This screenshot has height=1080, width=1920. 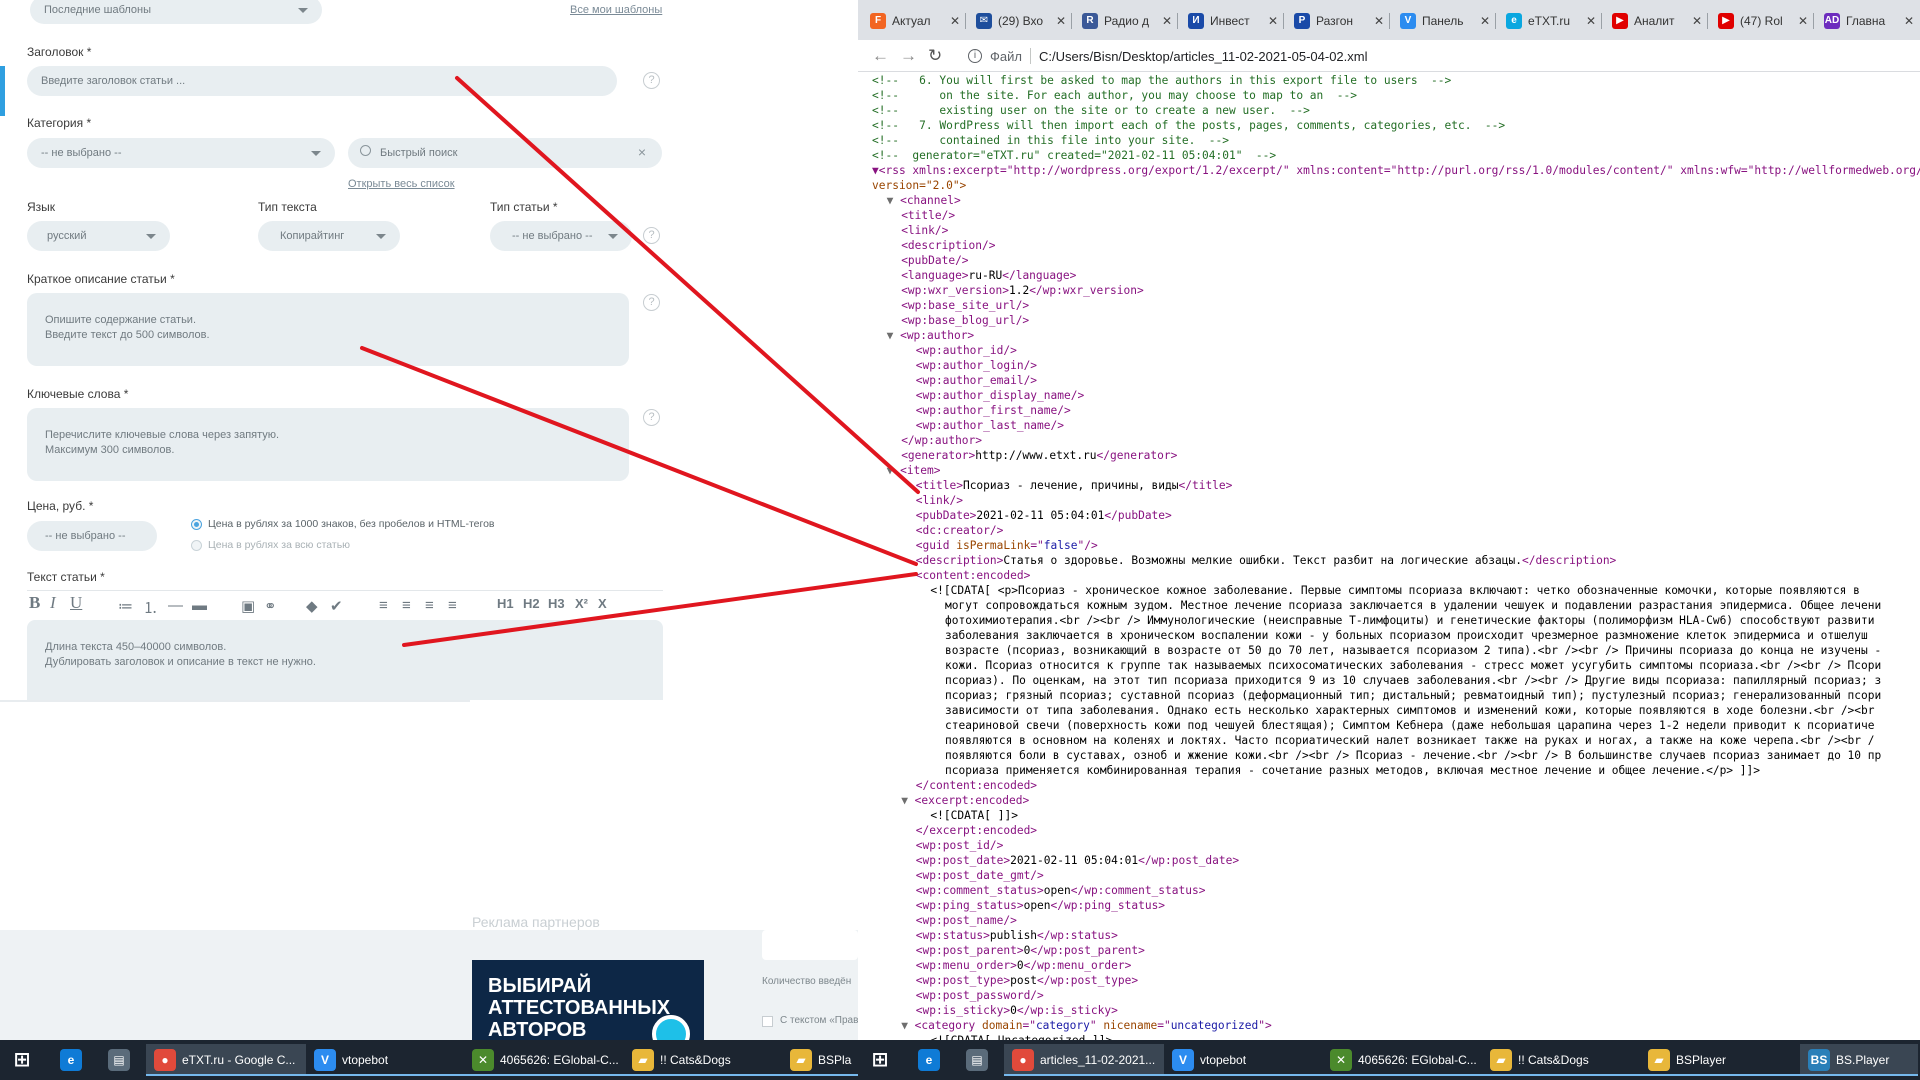 I want to click on browser-tab: F Актуал ✕, so click(x=915, y=21).